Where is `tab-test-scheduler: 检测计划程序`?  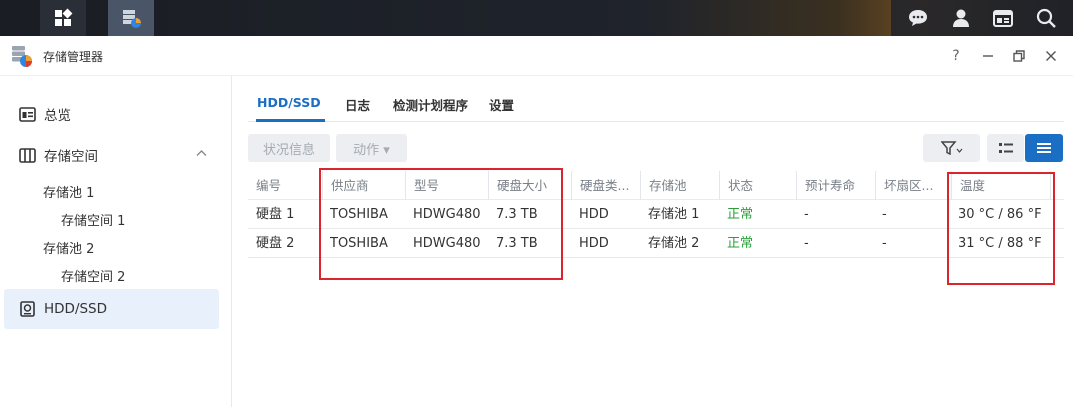 tab-test-scheduler: 检测计划程序 is located at coordinates (430, 104).